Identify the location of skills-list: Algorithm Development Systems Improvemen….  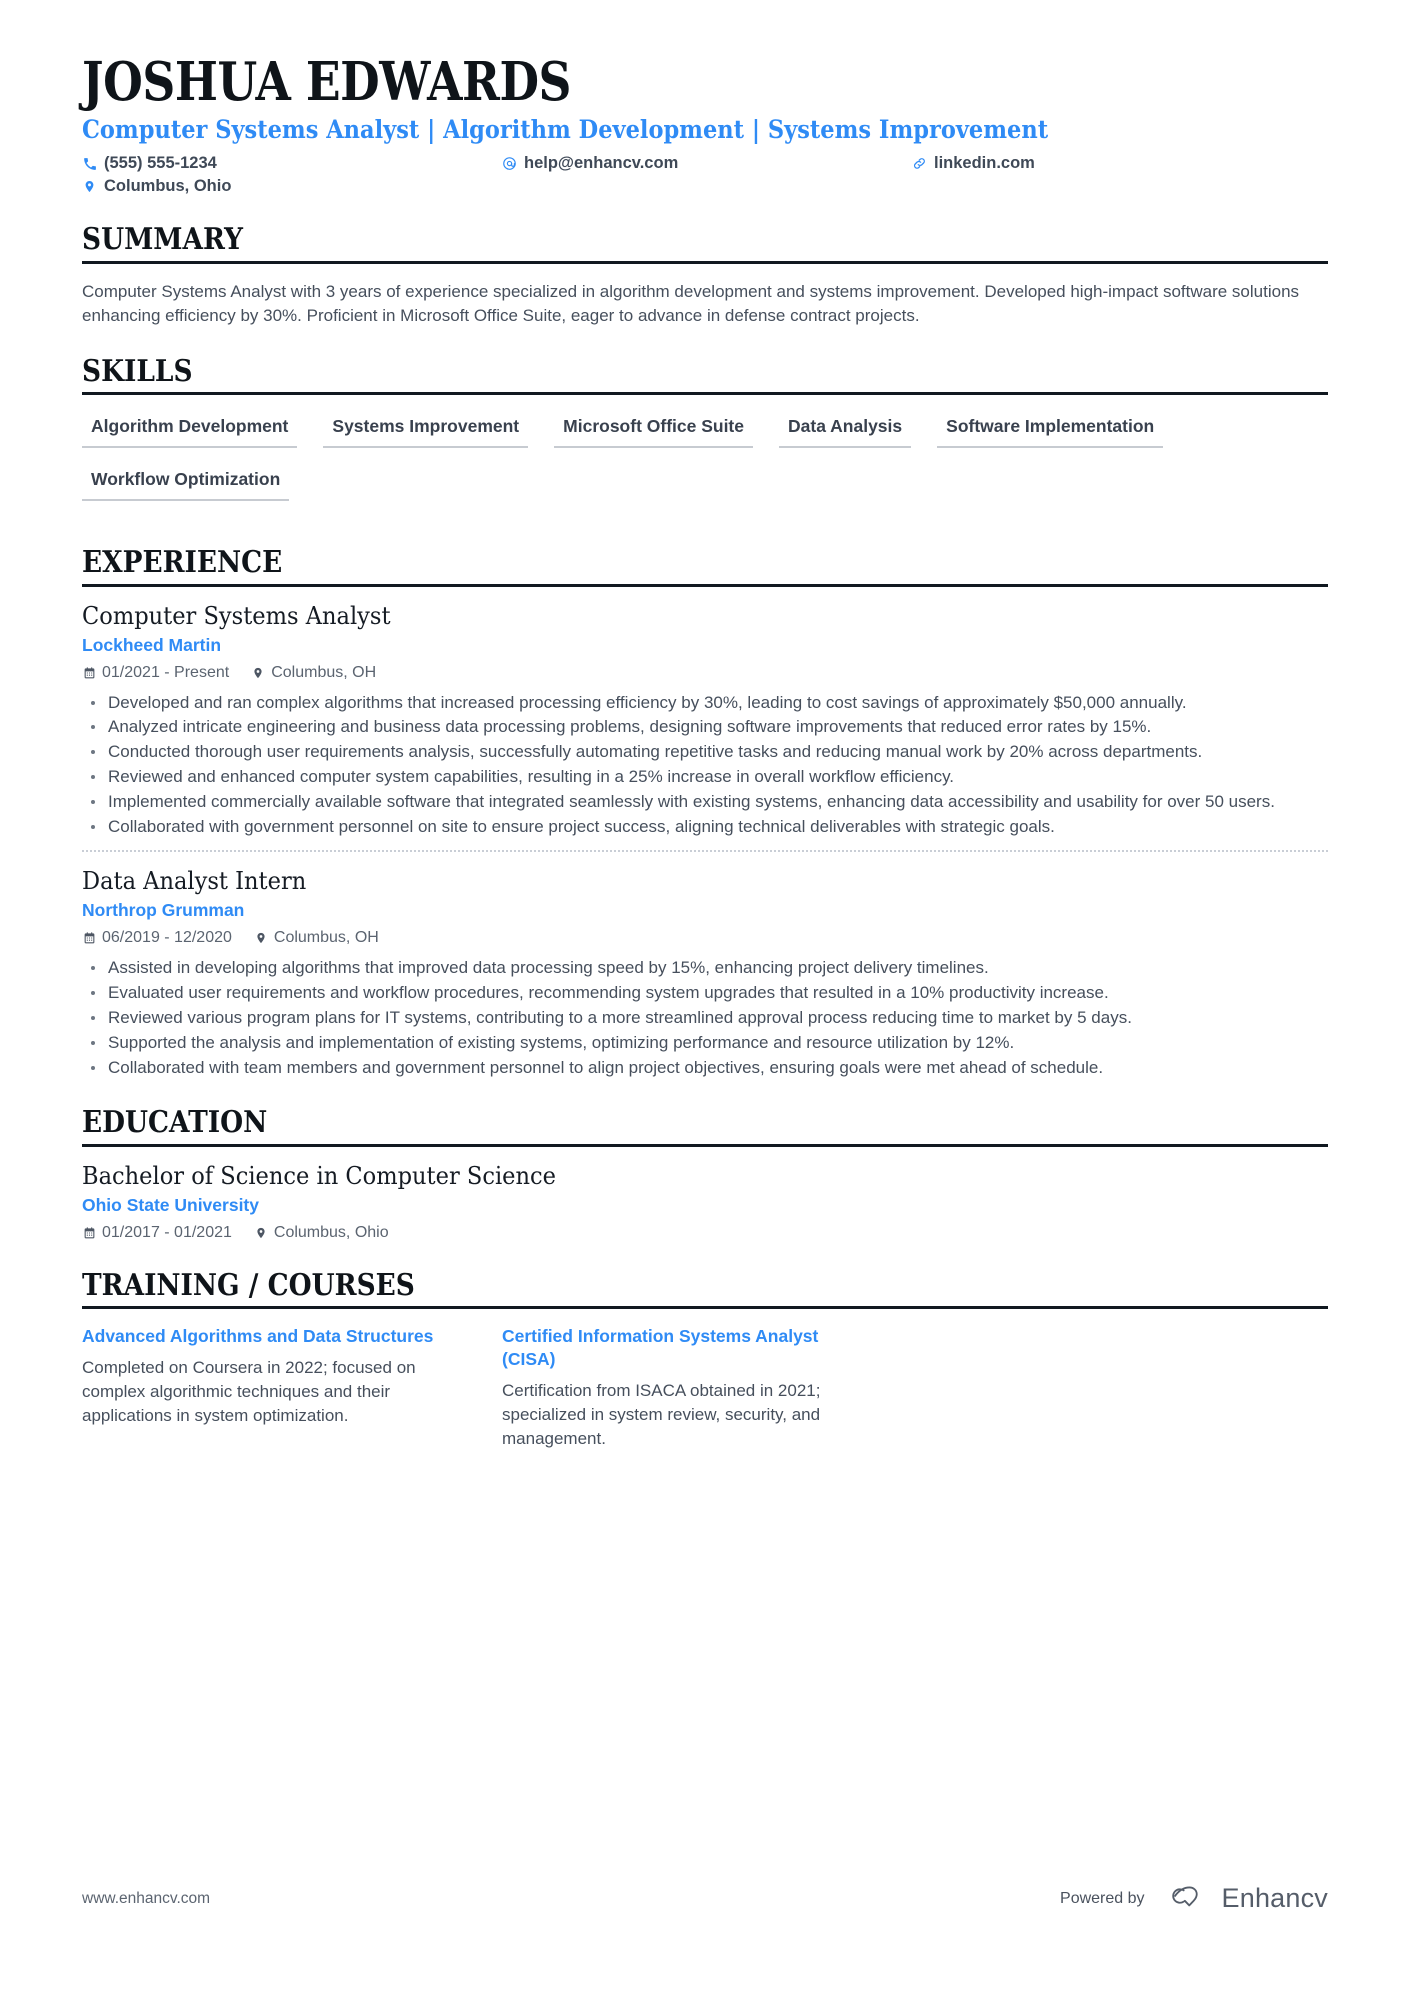
(705, 466).